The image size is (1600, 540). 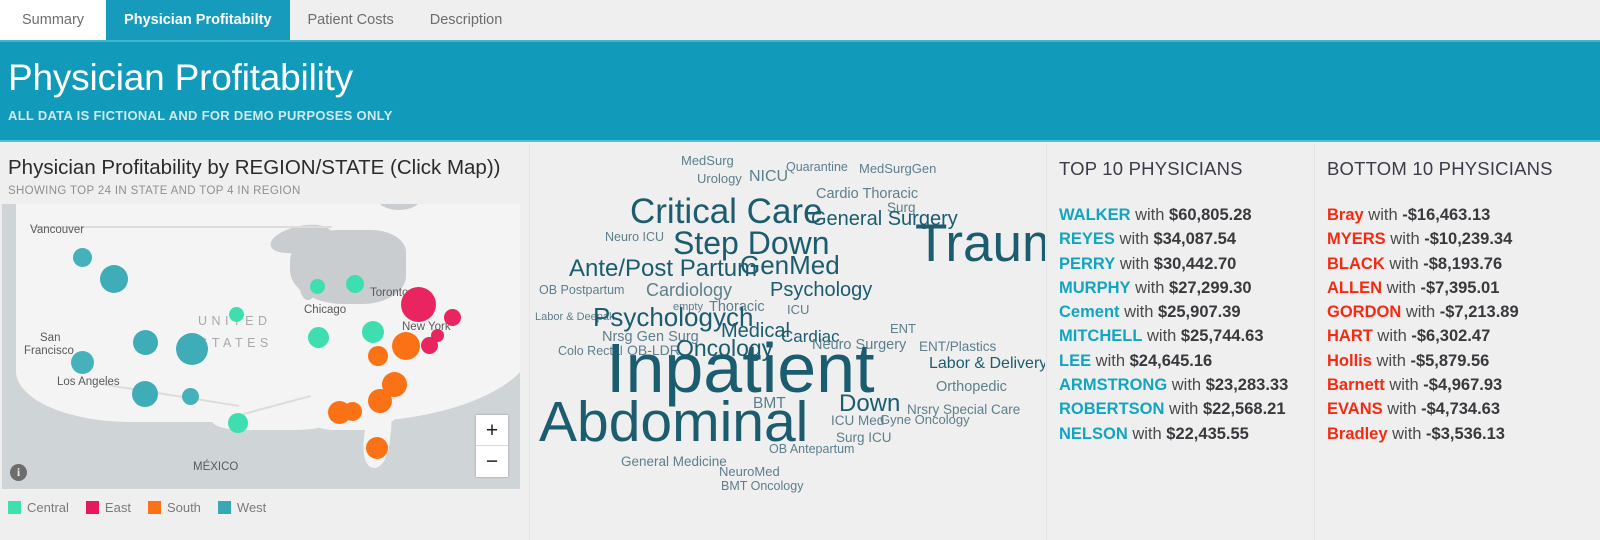 I want to click on physician-row: LEE with $24,645.16, so click(x=1173, y=361).